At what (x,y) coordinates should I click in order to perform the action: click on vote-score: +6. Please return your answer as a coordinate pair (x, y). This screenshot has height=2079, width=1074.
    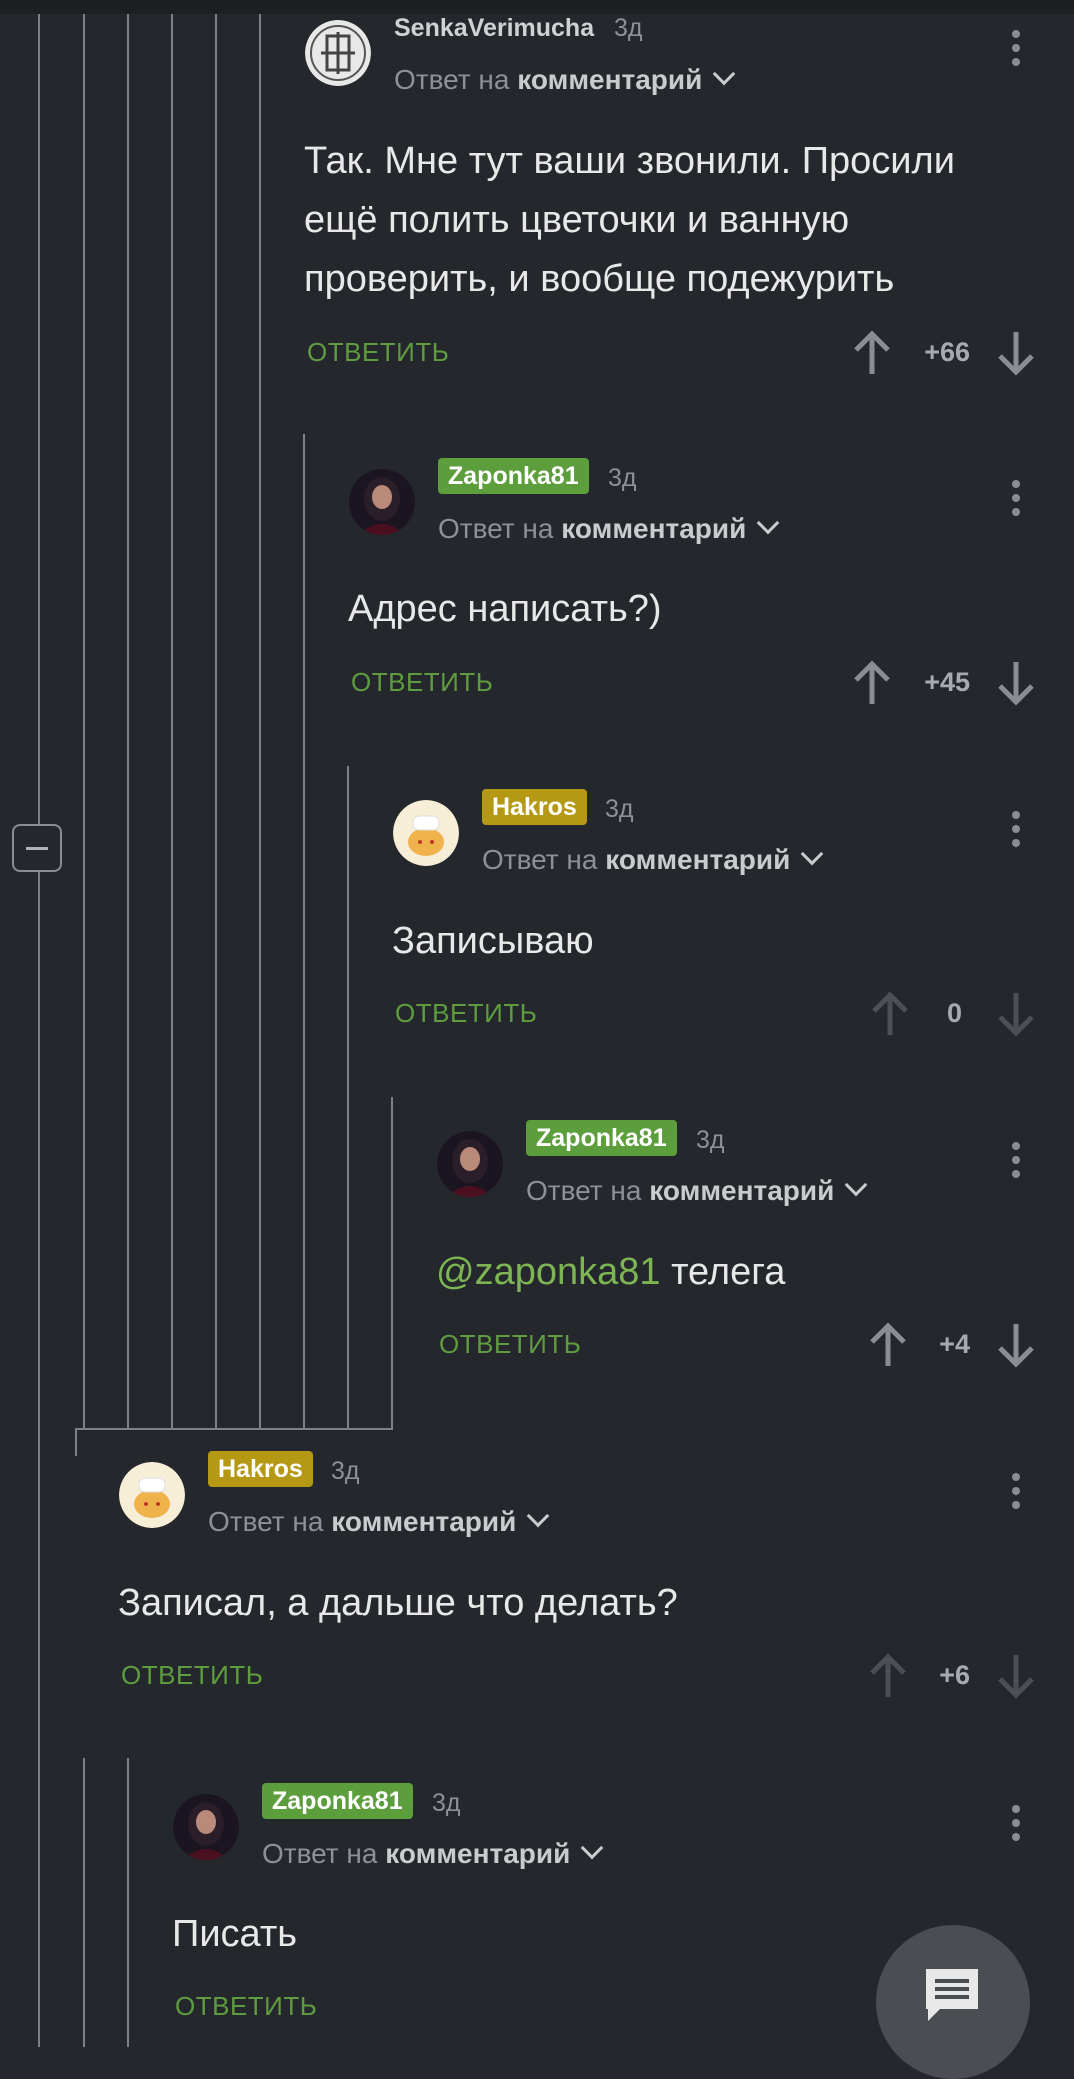
    Looking at the image, I should click on (954, 1675).